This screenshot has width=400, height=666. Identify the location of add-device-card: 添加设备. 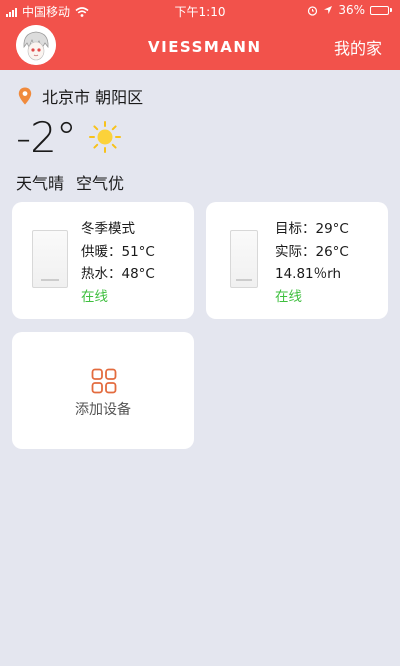
(103, 390).